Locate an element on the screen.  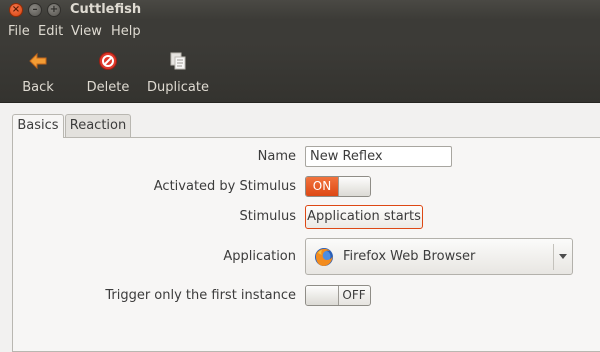
chevron-down-icon is located at coordinates (563, 256).